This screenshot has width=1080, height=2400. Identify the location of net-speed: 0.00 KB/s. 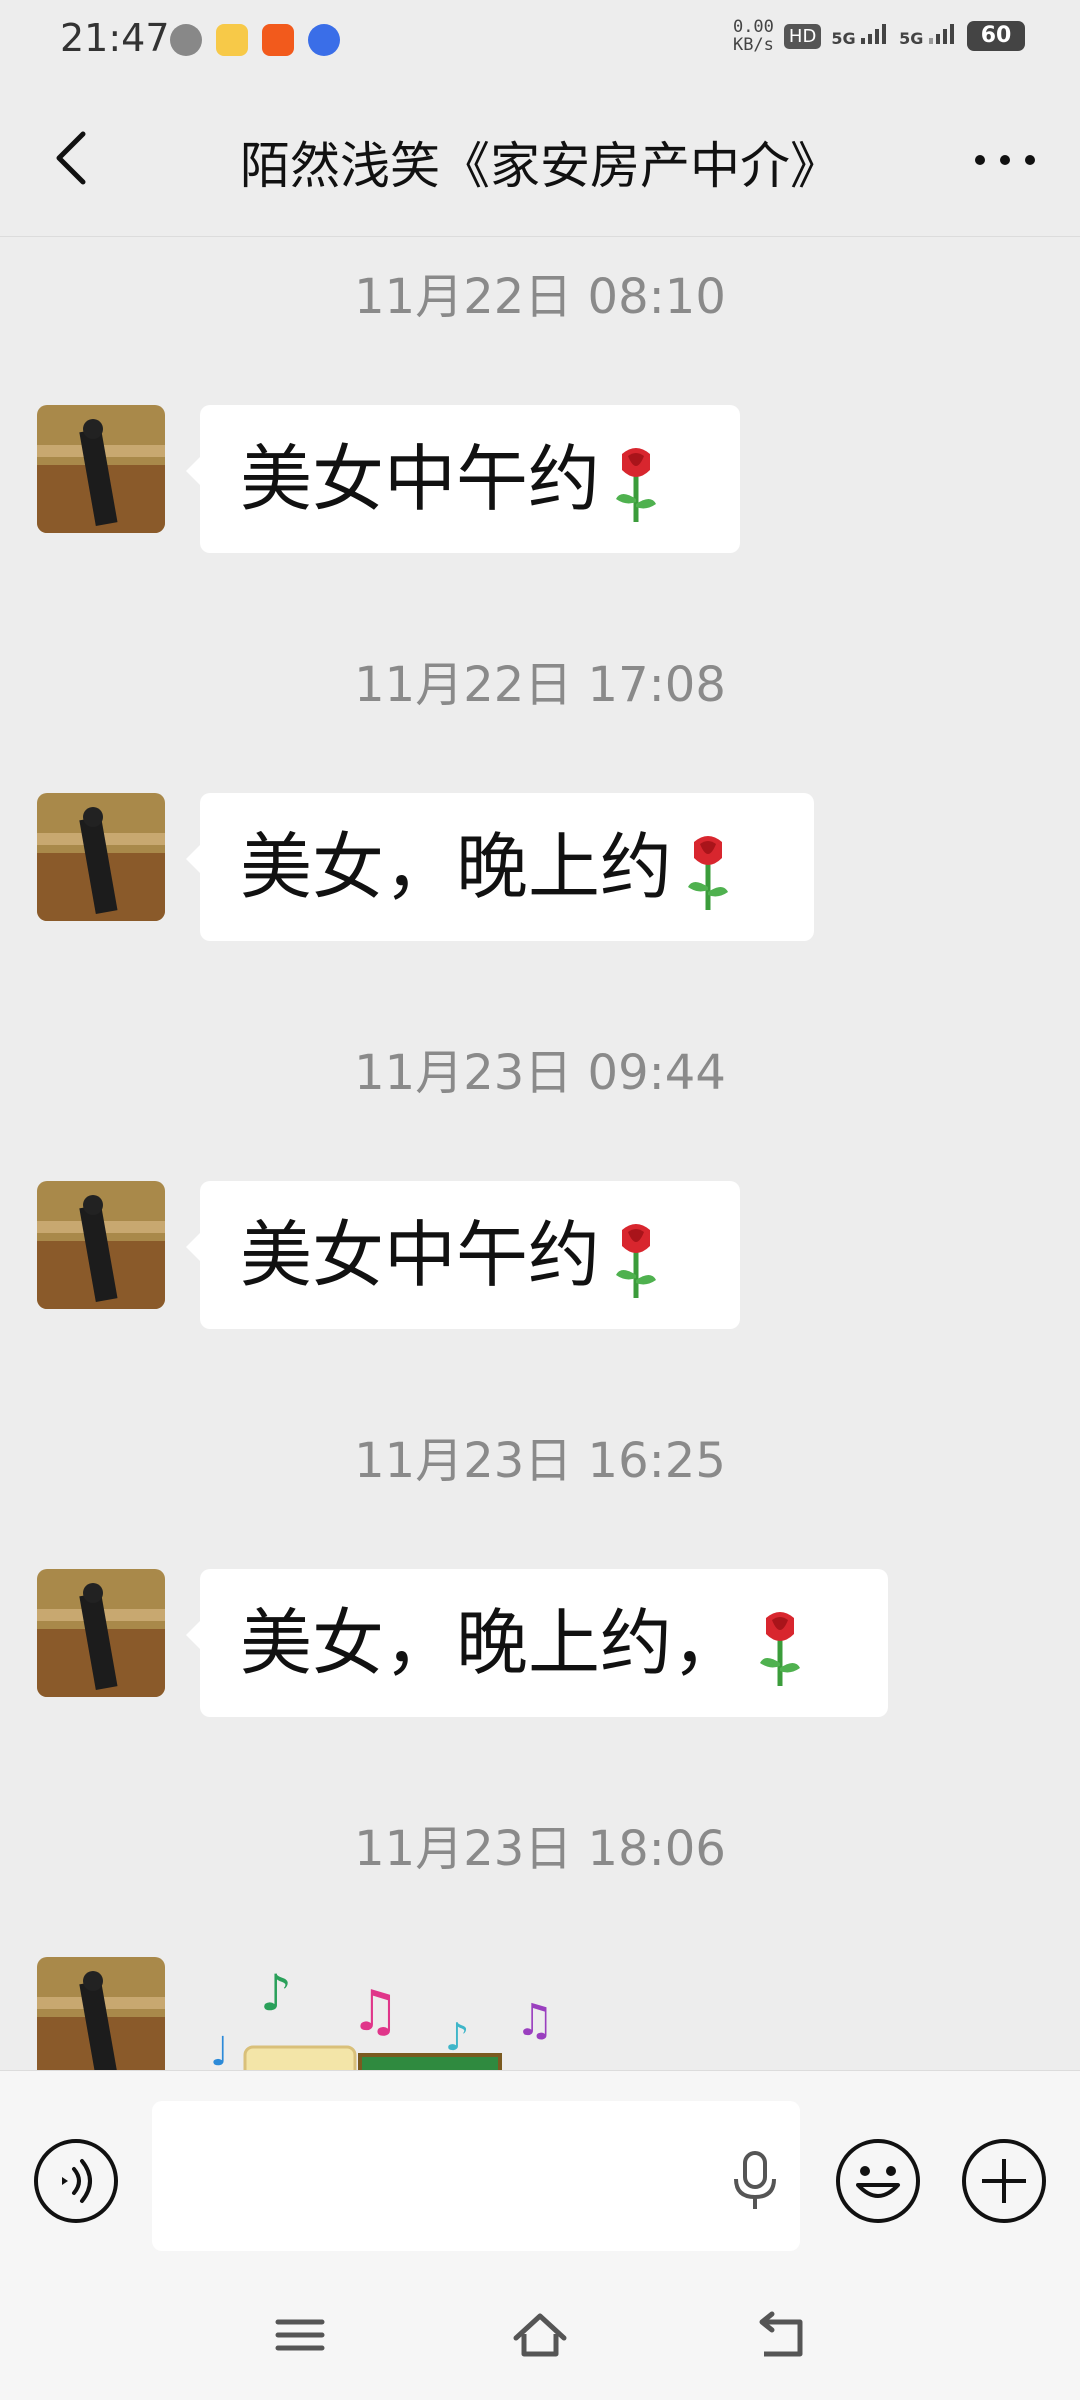
(753, 36).